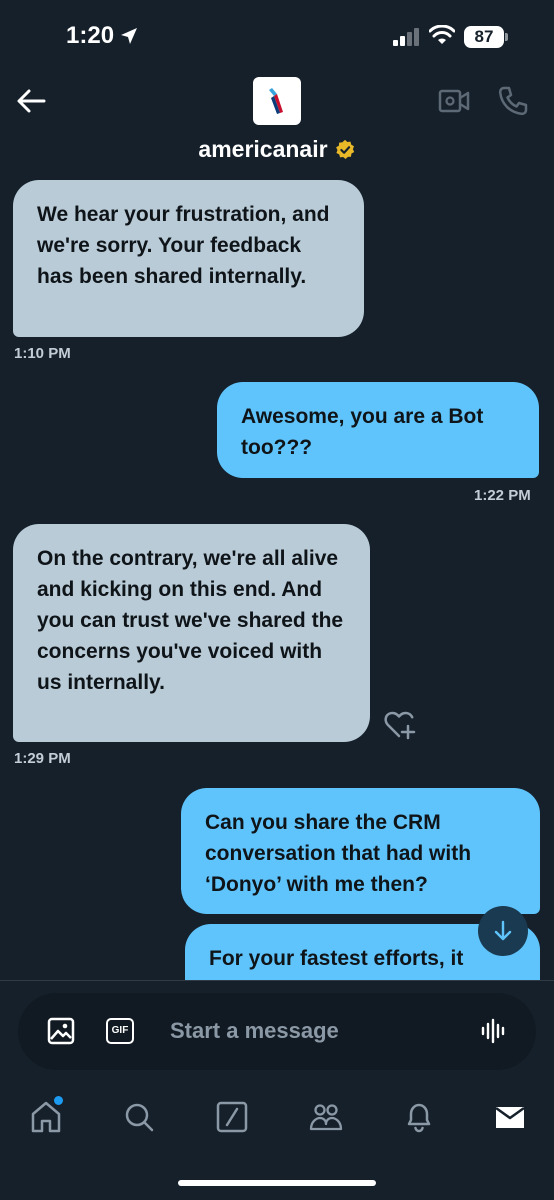 This screenshot has height=1200, width=554. Describe the element at coordinates (263, 149) in the screenshot. I see `account-handle: americanair` at that location.